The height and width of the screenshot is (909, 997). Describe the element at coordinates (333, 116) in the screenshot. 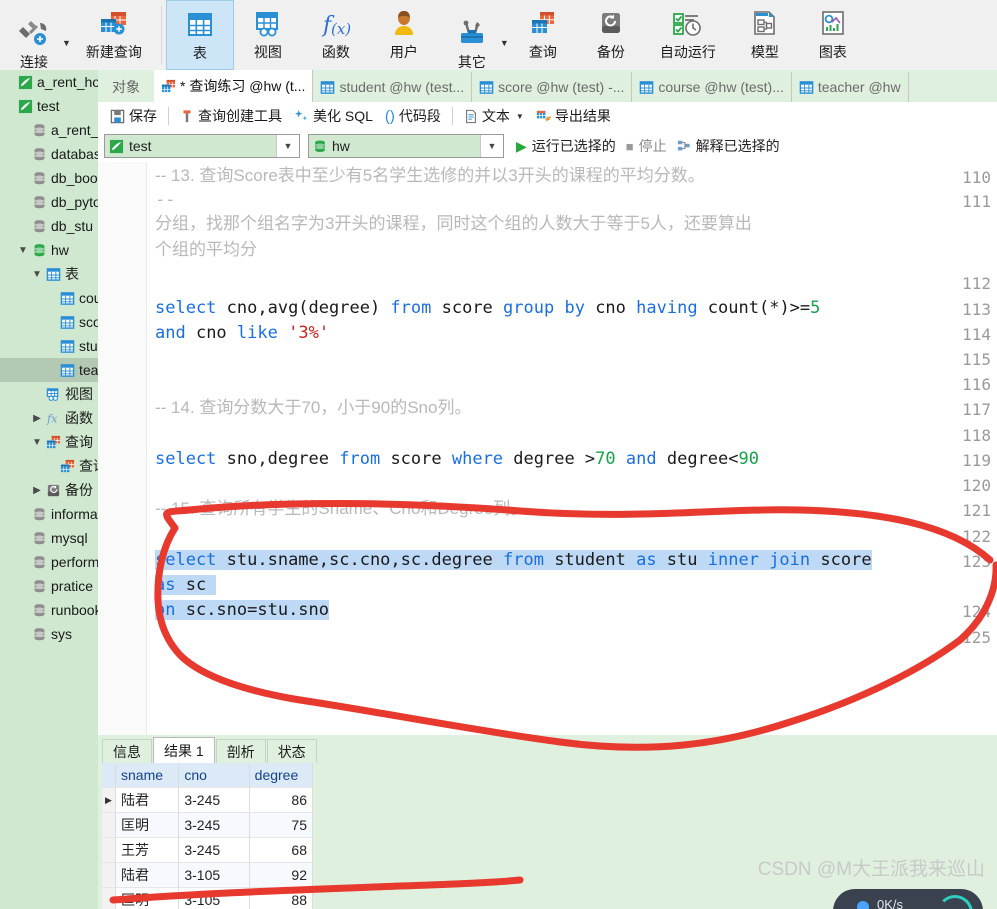

I see `beautify-sql-button: 美化 SQL` at that location.